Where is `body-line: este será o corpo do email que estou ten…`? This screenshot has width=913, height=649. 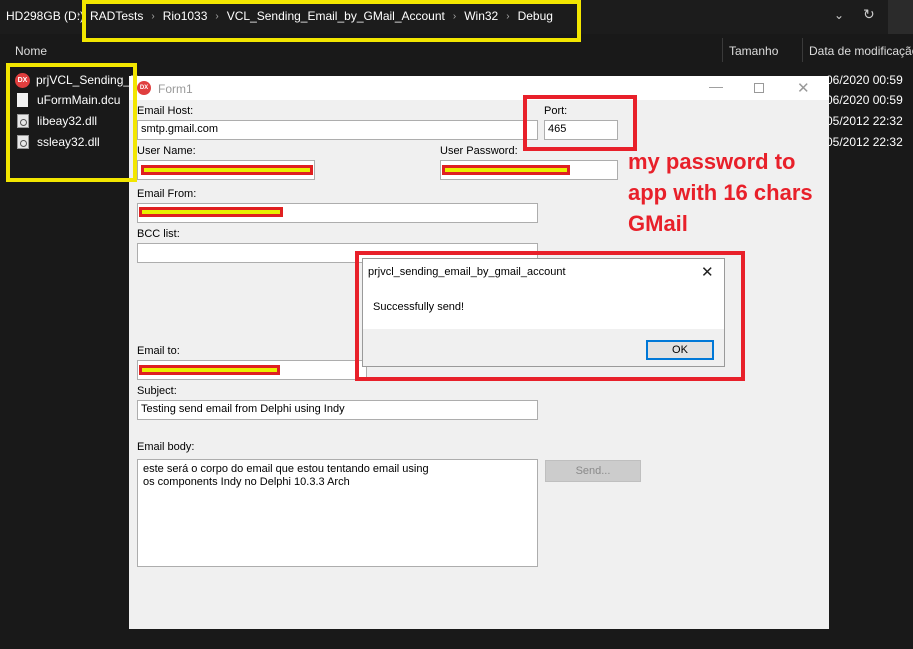 body-line: este será o corpo do email que estou ten… is located at coordinates (286, 469).